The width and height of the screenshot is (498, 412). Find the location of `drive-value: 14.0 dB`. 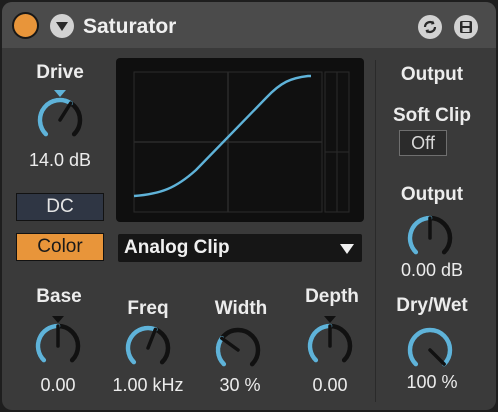

drive-value: 14.0 dB is located at coordinates (60, 160).